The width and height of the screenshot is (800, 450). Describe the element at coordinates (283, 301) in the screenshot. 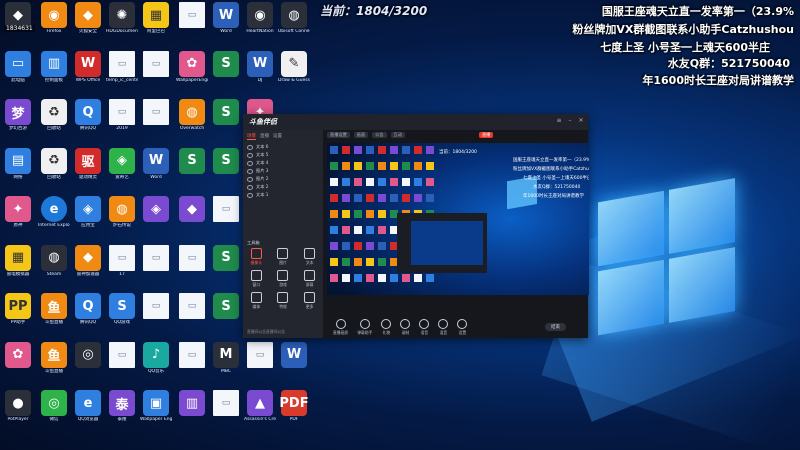

I see `toolbox-item: 特效` at that location.